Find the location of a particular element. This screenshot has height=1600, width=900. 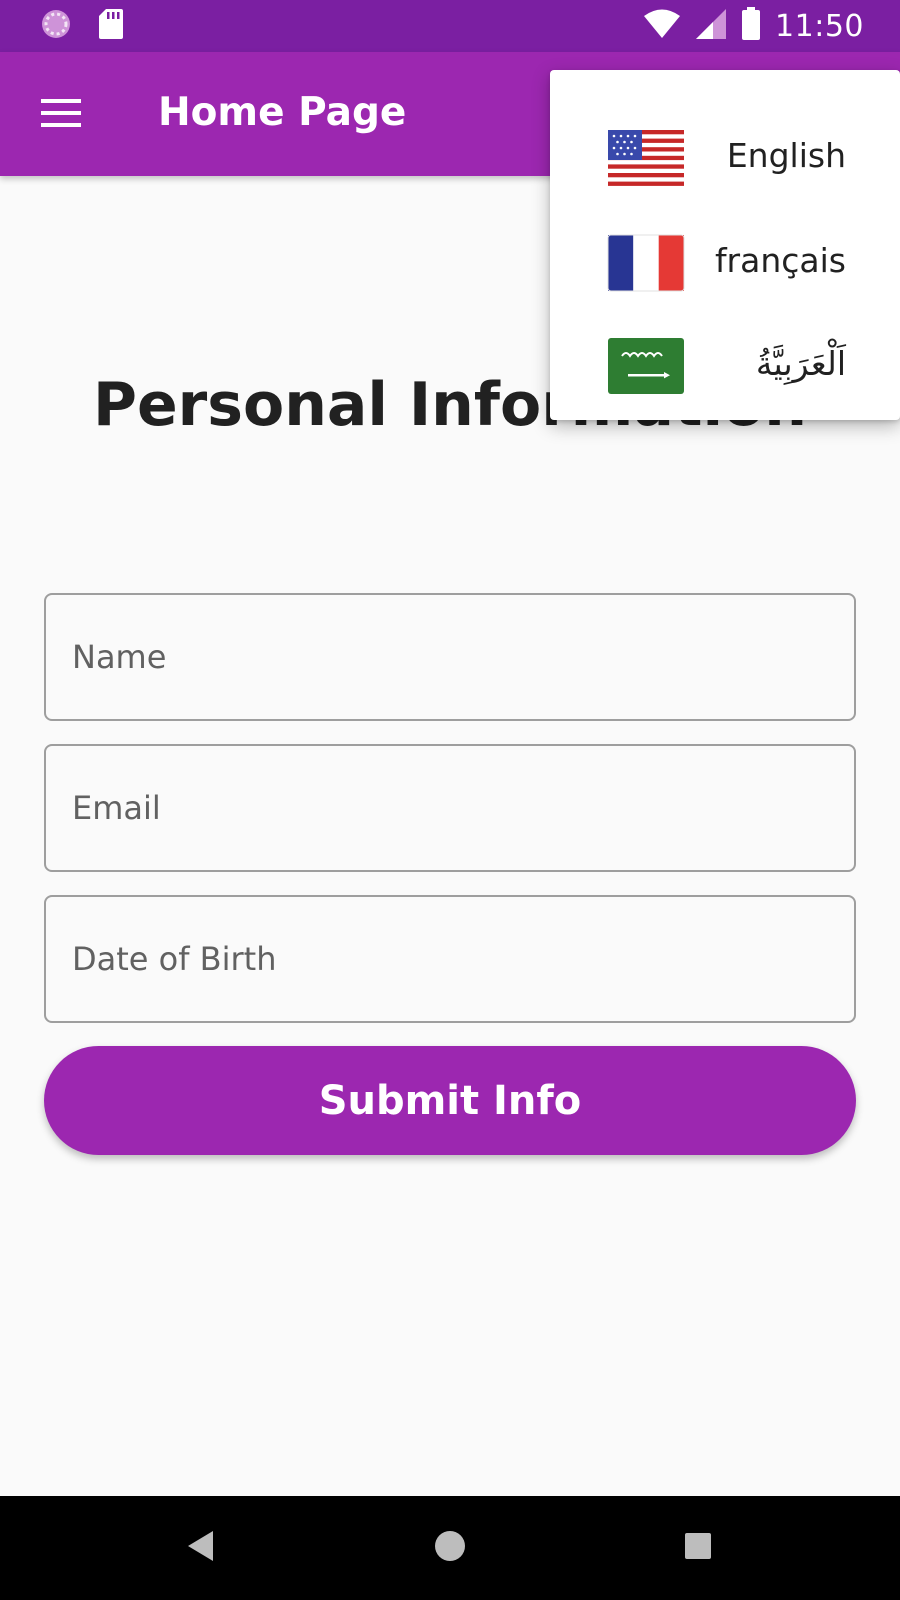

back-icon is located at coordinates (200, 1548).